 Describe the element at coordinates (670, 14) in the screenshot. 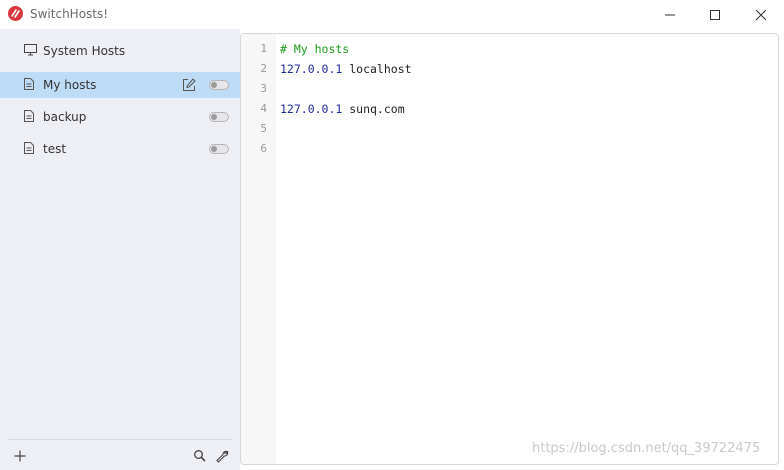

I see `minimize-button` at that location.